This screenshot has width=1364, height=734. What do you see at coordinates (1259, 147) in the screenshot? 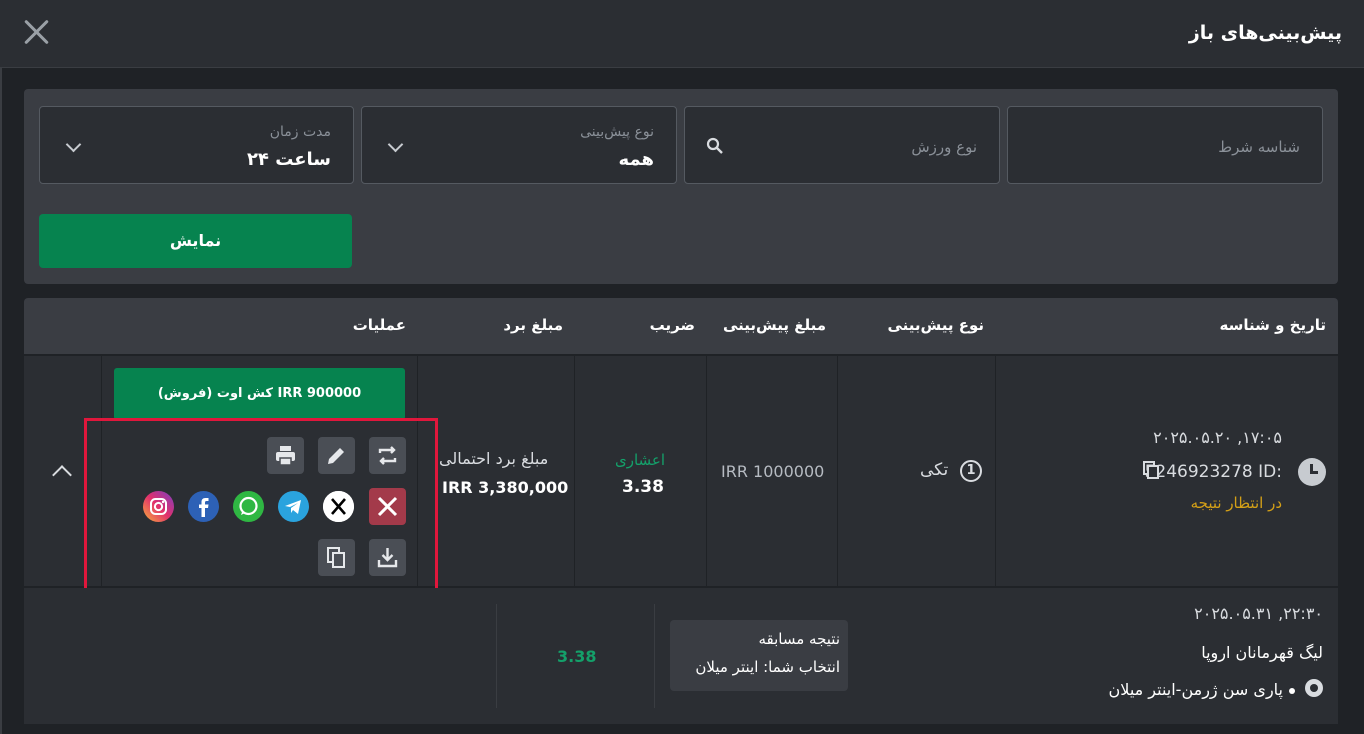
I see `bet-id-placeholder: شناسه شرط` at bounding box center [1259, 147].